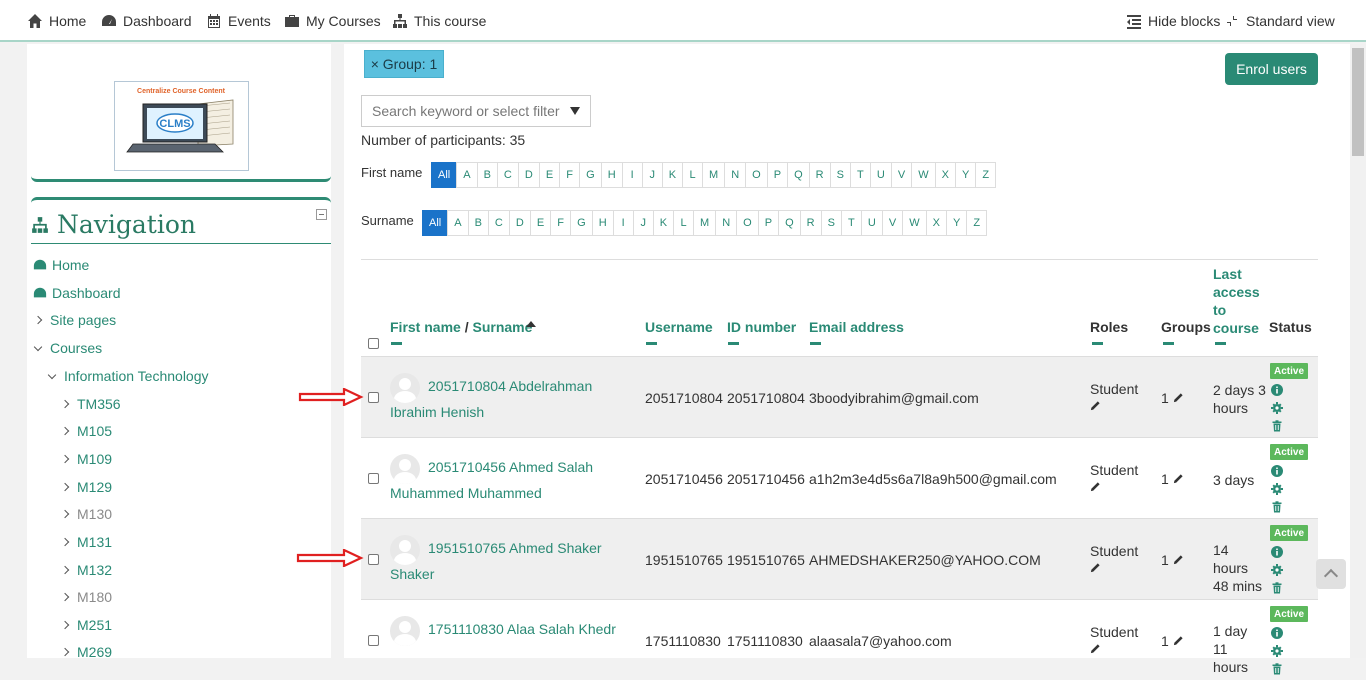 Image resolution: width=1366 pixels, height=680 pixels. Describe the element at coordinates (652, 175) in the screenshot. I see `first-name-initial-j: J` at that location.